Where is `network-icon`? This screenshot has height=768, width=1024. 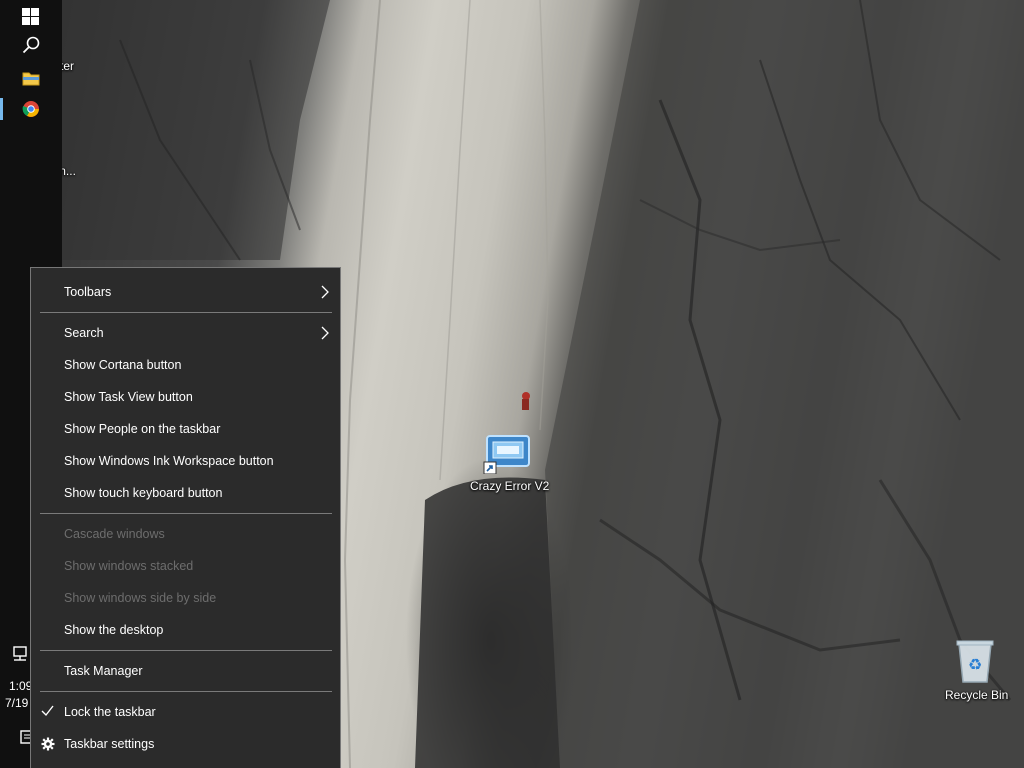 network-icon is located at coordinates (20, 653).